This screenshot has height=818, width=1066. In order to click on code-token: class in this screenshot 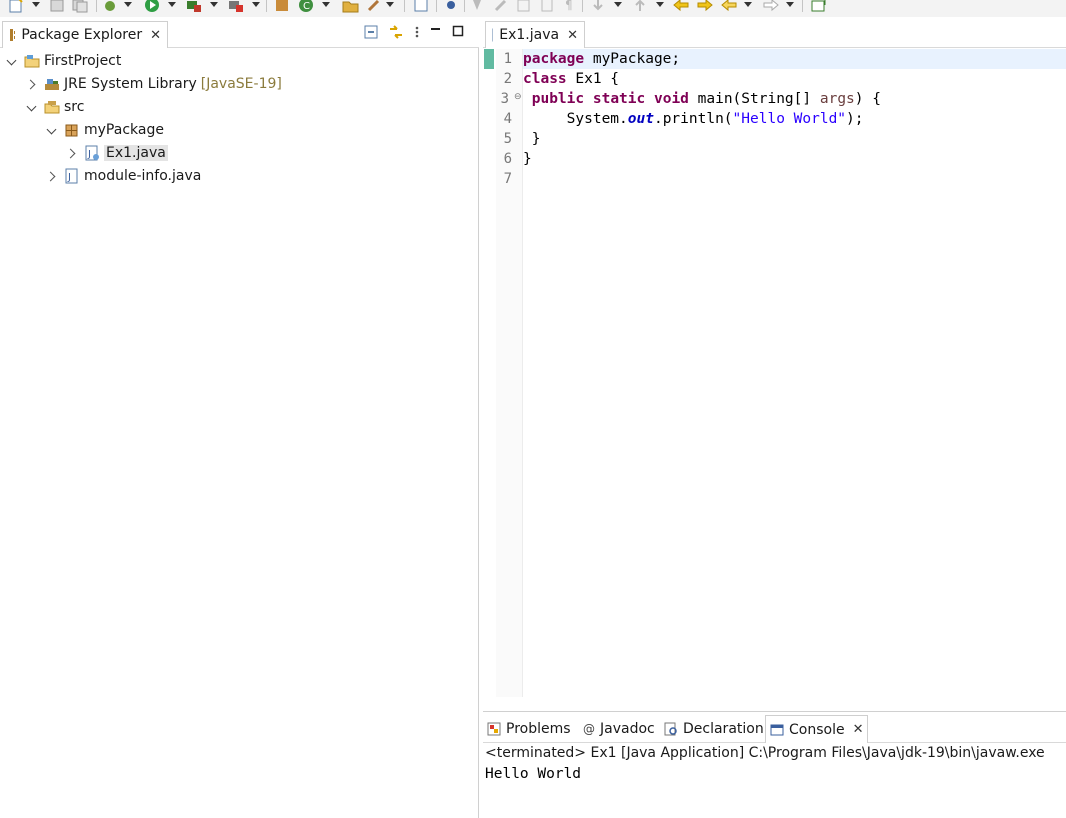, I will do `click(545, 79)`.